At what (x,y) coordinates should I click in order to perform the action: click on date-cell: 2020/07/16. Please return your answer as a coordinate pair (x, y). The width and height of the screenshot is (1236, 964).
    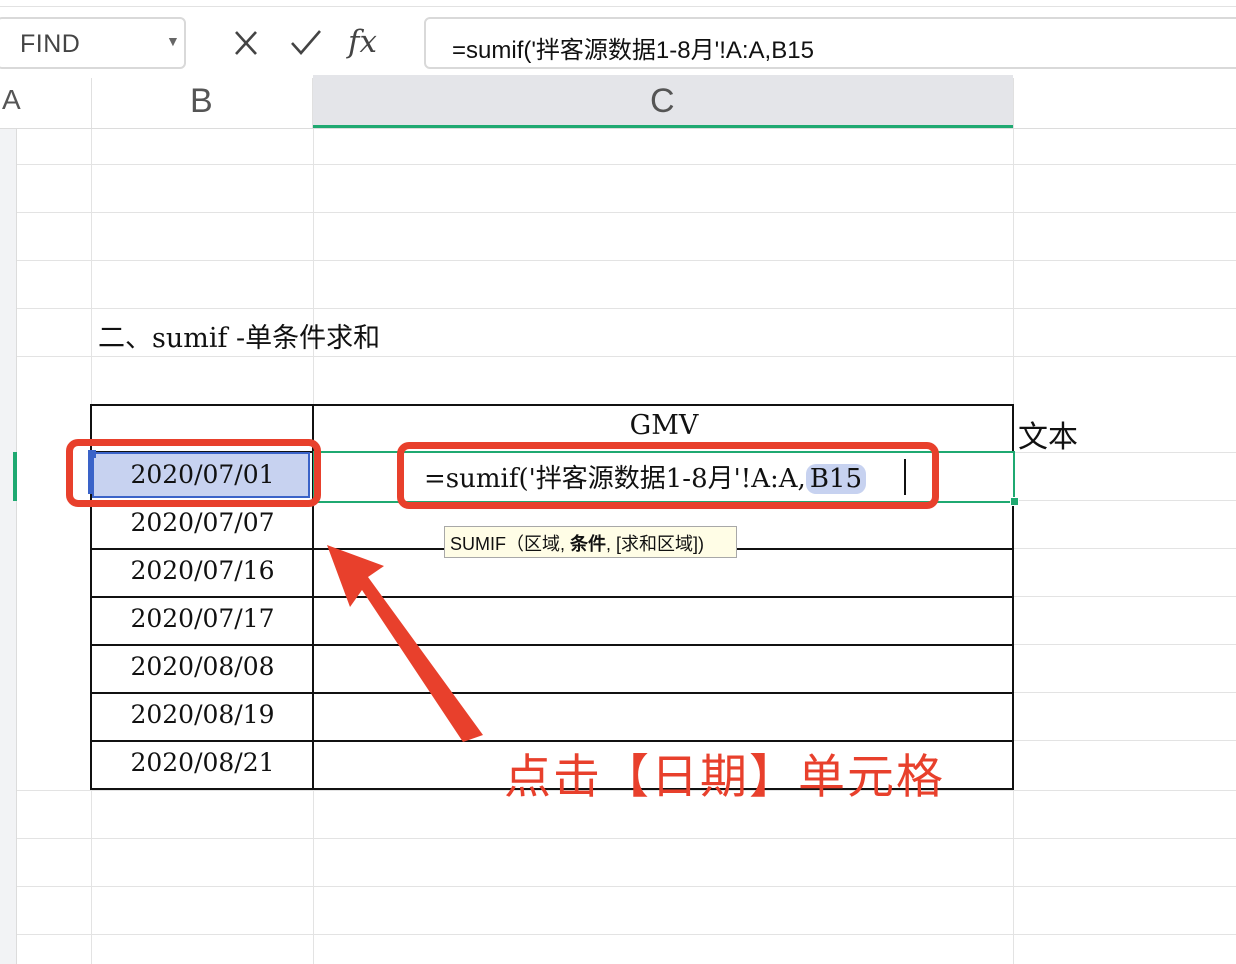
    Looking at the image, I should click on (202, 570).